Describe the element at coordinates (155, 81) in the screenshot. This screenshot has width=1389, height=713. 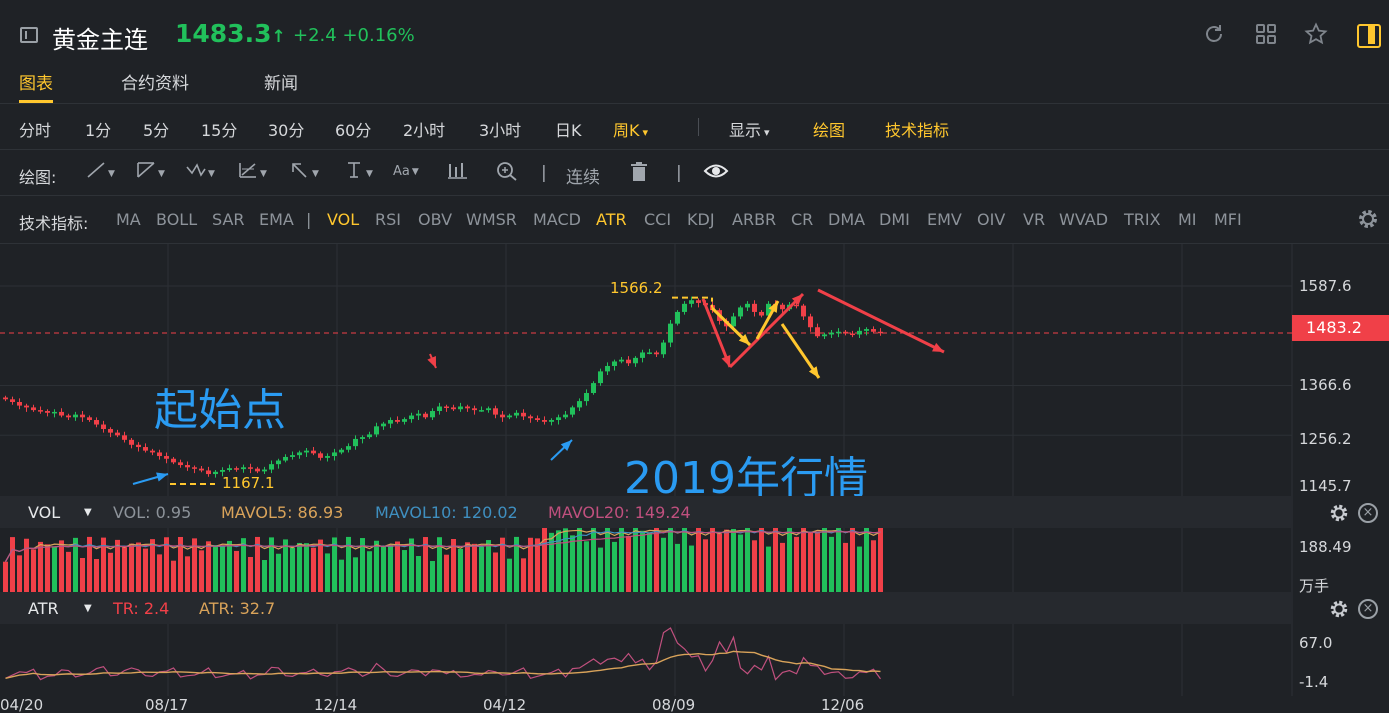
I see `tab-contract-info: 合约资料` at that location.